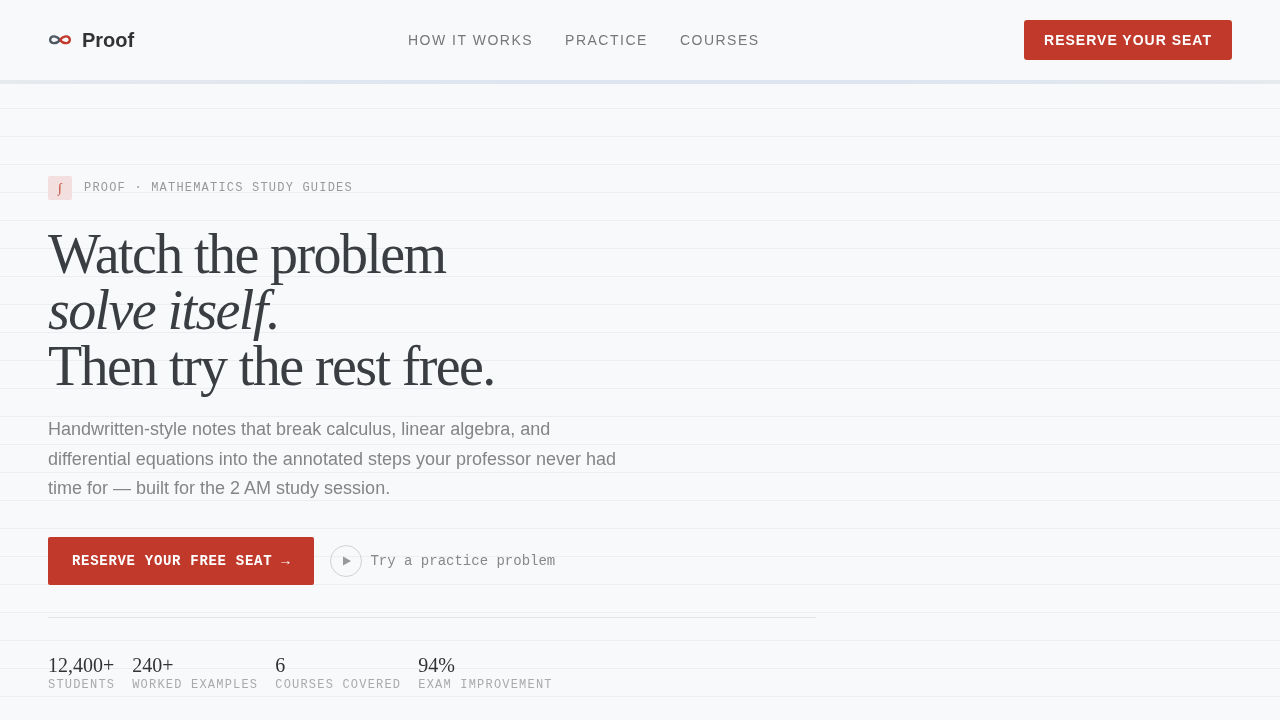 The height and width of the screenshot is (720, 1280). Describe the element at coordinates (1128, 40) in the screenshot. I see `reserve-seat-button: RESERVE YOUR SEAT` at that location.